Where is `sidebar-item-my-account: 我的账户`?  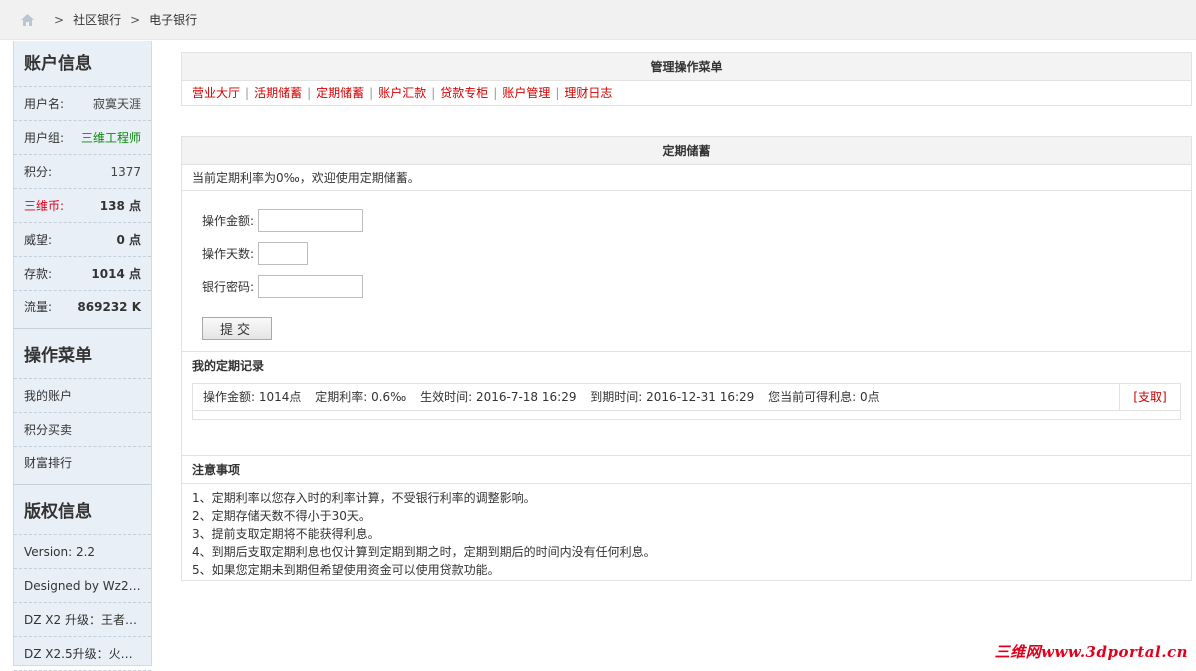
sidebar-item-my-account: 我的账户 is located at coordinates (82, 396).